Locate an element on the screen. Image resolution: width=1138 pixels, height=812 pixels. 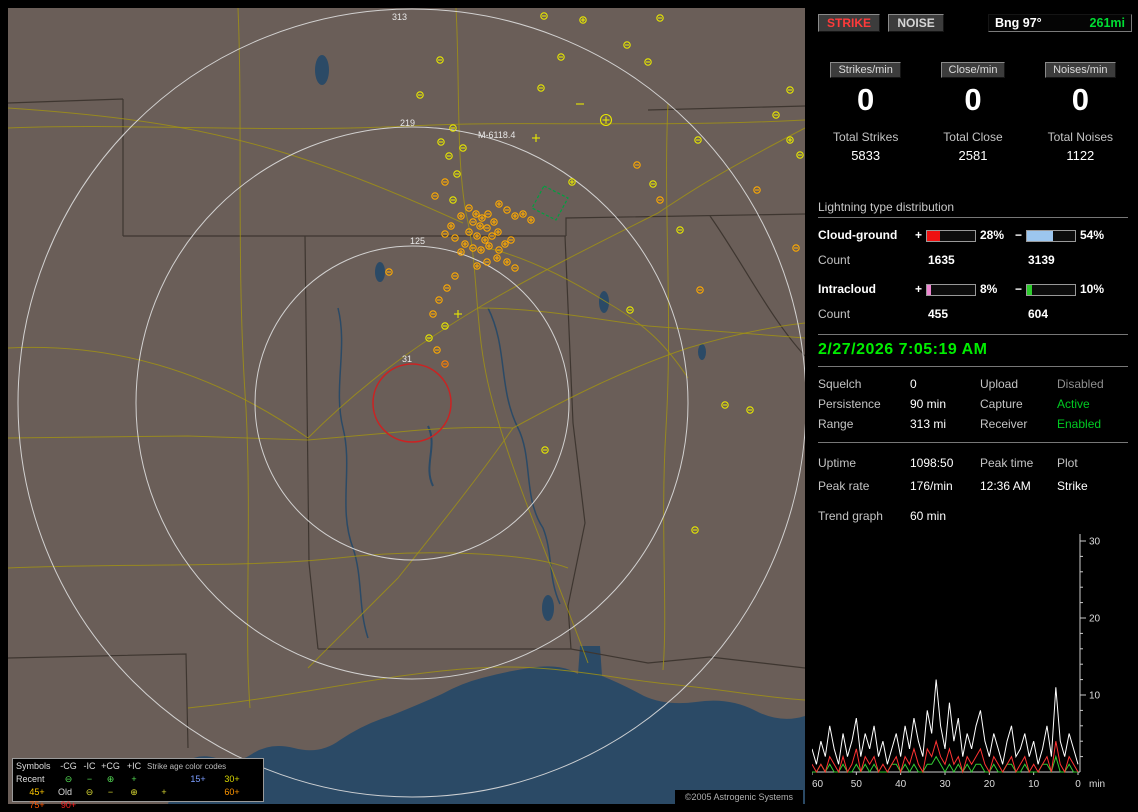
upload-value: Disabled is located at coordinates (1080, 384).